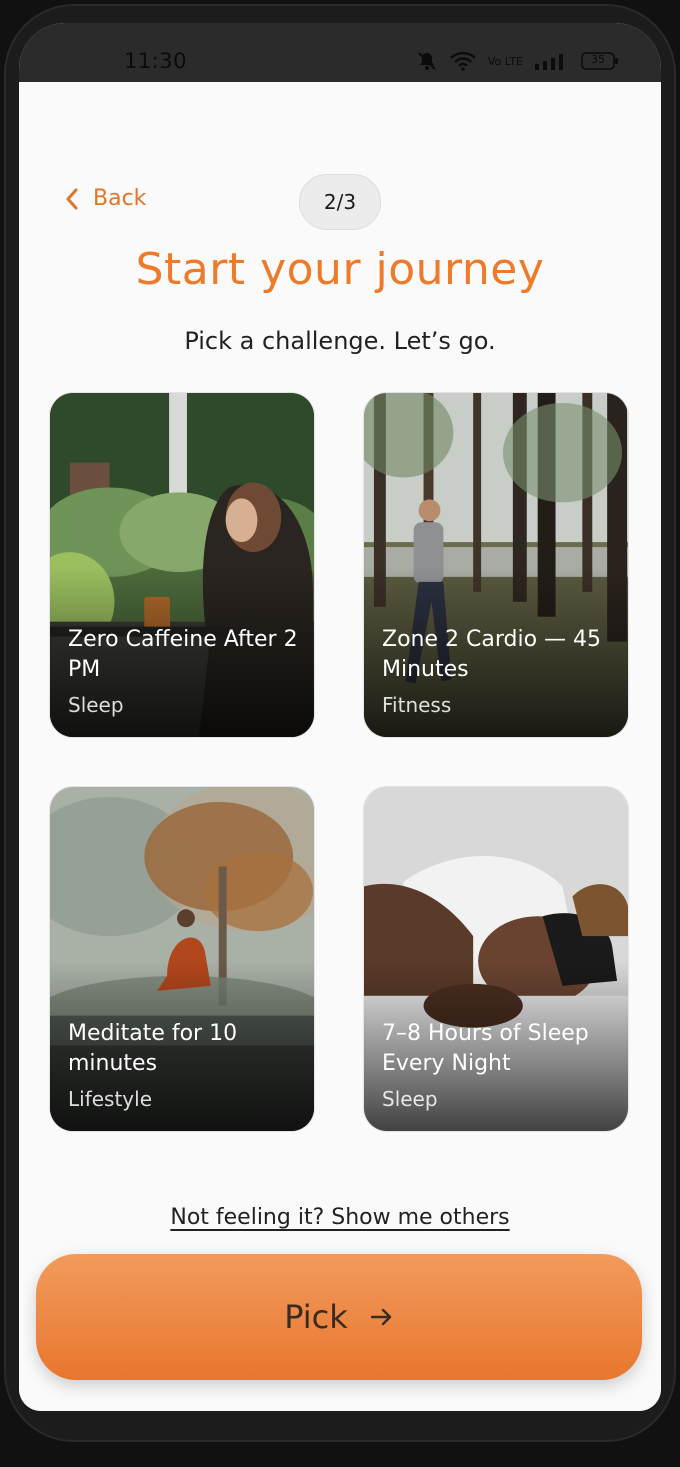  Describe the element at coordinates (496, 959) in the screenshot. I see `challenge-card-sleep: 7–8 Hours of Sleep Every Night Sleep` at that location.